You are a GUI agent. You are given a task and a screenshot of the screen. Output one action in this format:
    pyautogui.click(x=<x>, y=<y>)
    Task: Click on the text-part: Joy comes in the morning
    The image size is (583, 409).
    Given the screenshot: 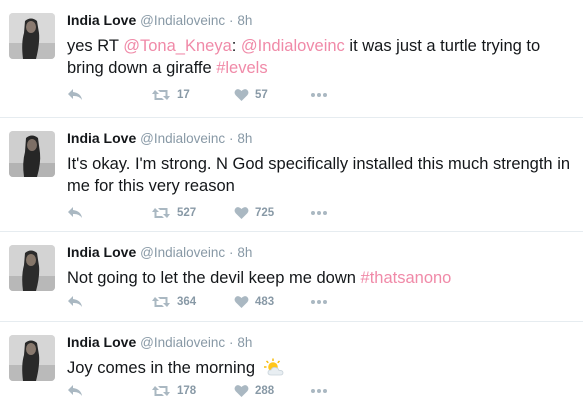 What is the action you would take?
    pyautogui.click(x=163, y=368)
    